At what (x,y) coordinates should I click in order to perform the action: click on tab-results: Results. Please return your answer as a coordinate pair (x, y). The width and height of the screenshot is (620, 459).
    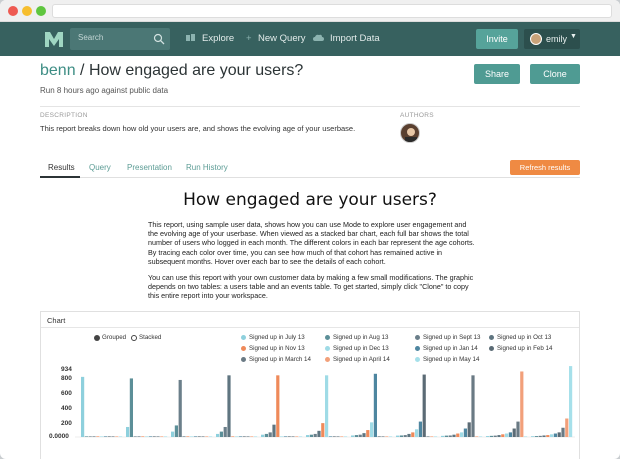
    Looking at the image, I should click on (61, 167).